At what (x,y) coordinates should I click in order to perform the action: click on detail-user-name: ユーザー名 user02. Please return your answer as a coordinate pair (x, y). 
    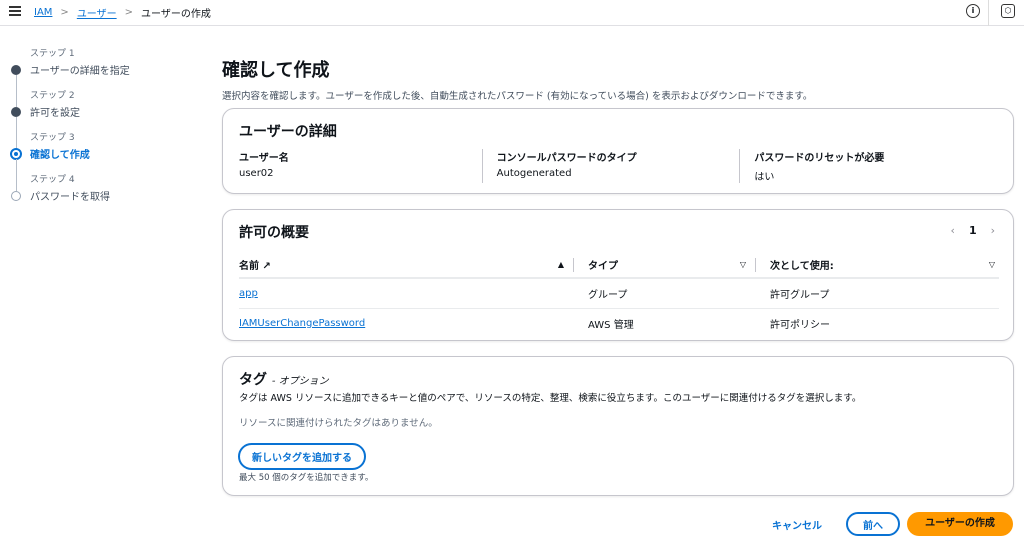
    Looking at the image, I should click on (360, 166).